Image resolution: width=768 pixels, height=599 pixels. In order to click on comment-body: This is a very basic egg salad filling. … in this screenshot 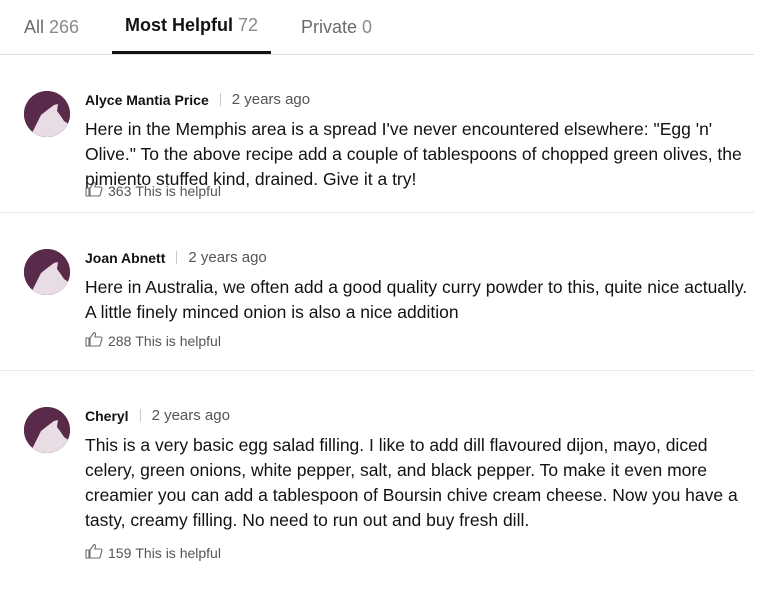, I will do `click(411, 482)`.